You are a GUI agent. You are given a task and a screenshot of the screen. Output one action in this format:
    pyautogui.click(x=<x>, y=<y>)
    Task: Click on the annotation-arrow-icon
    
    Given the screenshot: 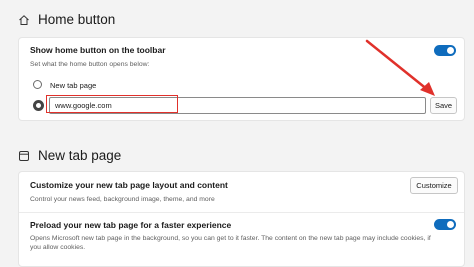 What is the action you would take?
    pyautogui.click(x=400, y=67)
    